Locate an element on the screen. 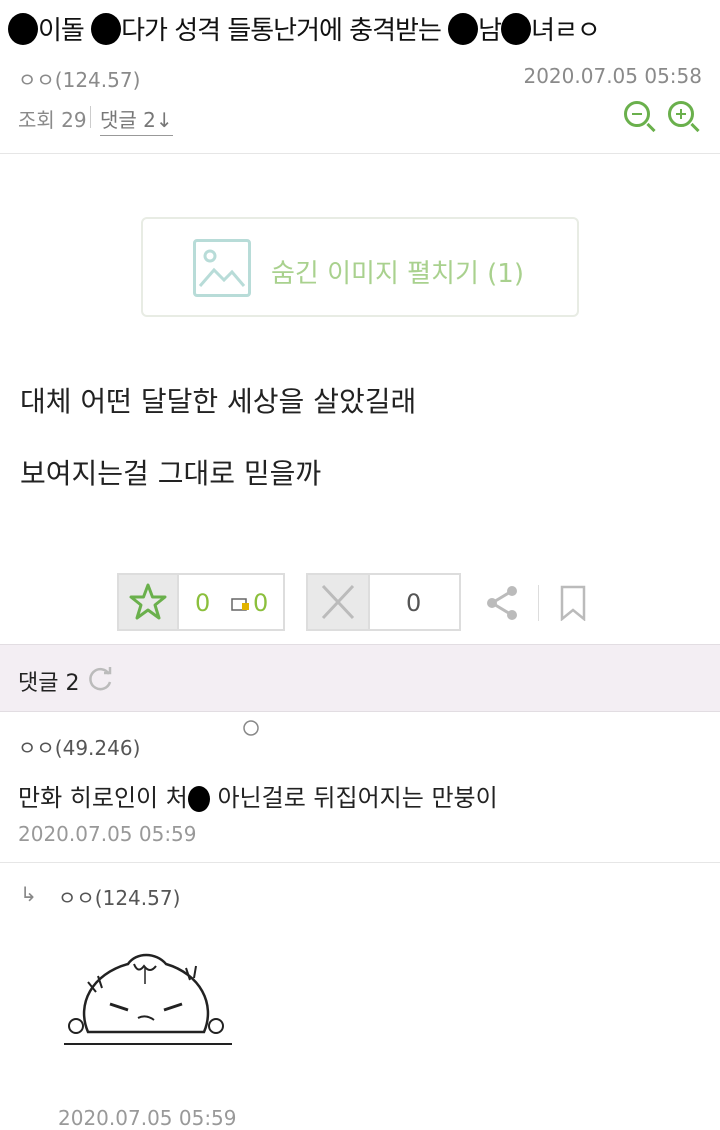  comment-text: 만화 히로인이 처 아닌걸로 뒤집어지는 만붕이 is located at coordinates (258, 795).